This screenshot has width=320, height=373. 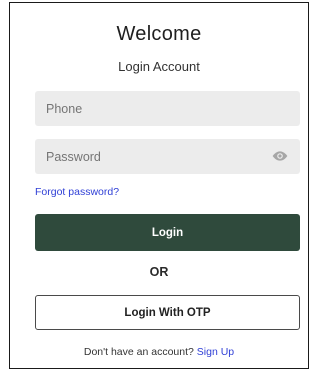 I want to click on forgot-password-link: Forgot password?, so click(x=77, y=192).